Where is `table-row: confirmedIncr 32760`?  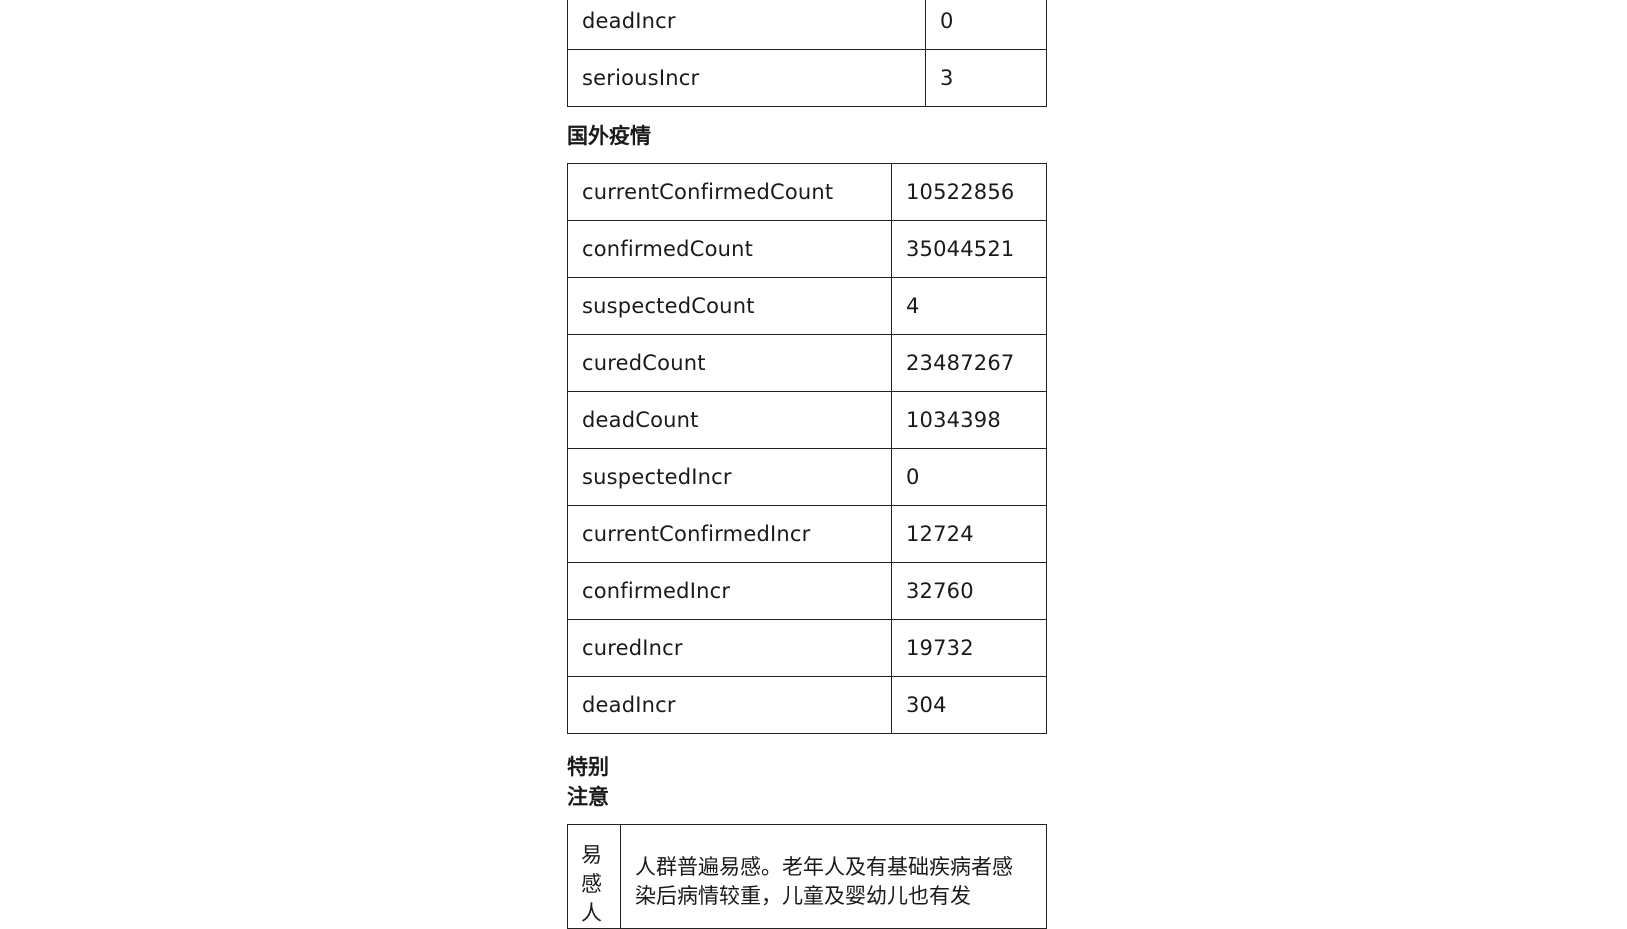
table-row: confirmedIncr 32760 is located at coordinates (807, 591).